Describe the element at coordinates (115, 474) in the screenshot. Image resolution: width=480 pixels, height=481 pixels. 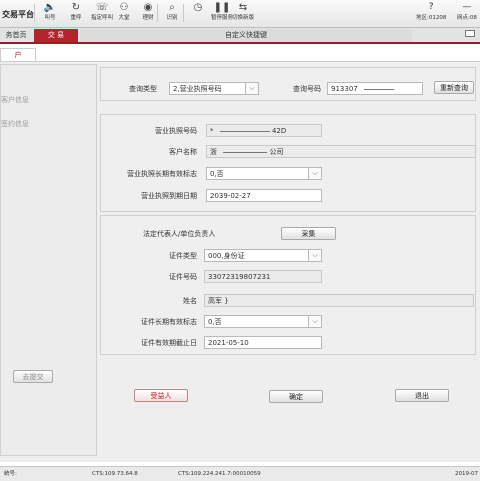
I see `cts-address-1: CTS:109.73.64.8` at that location.